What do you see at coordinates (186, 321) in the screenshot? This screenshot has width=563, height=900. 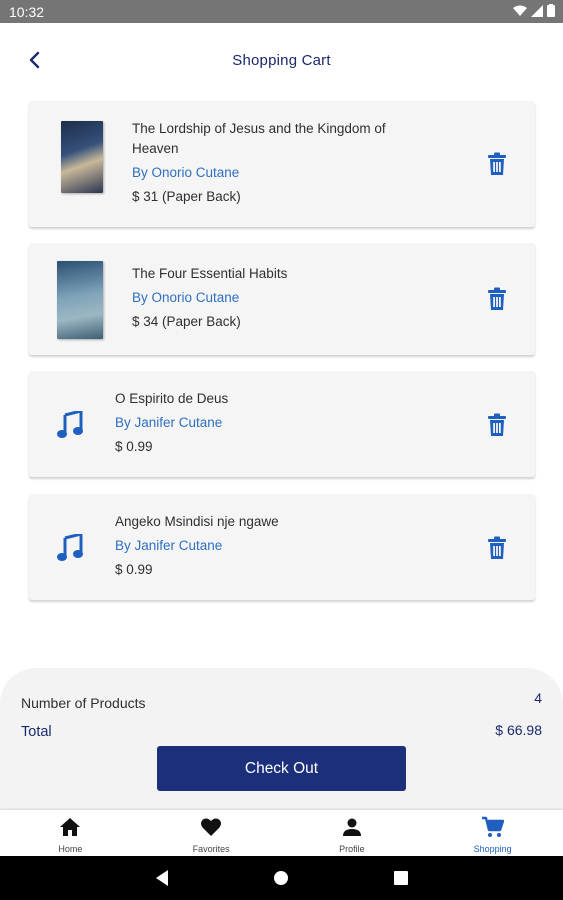 I see `item-price: $ 34 (Paper Back)` at bounding box center [186, 321].